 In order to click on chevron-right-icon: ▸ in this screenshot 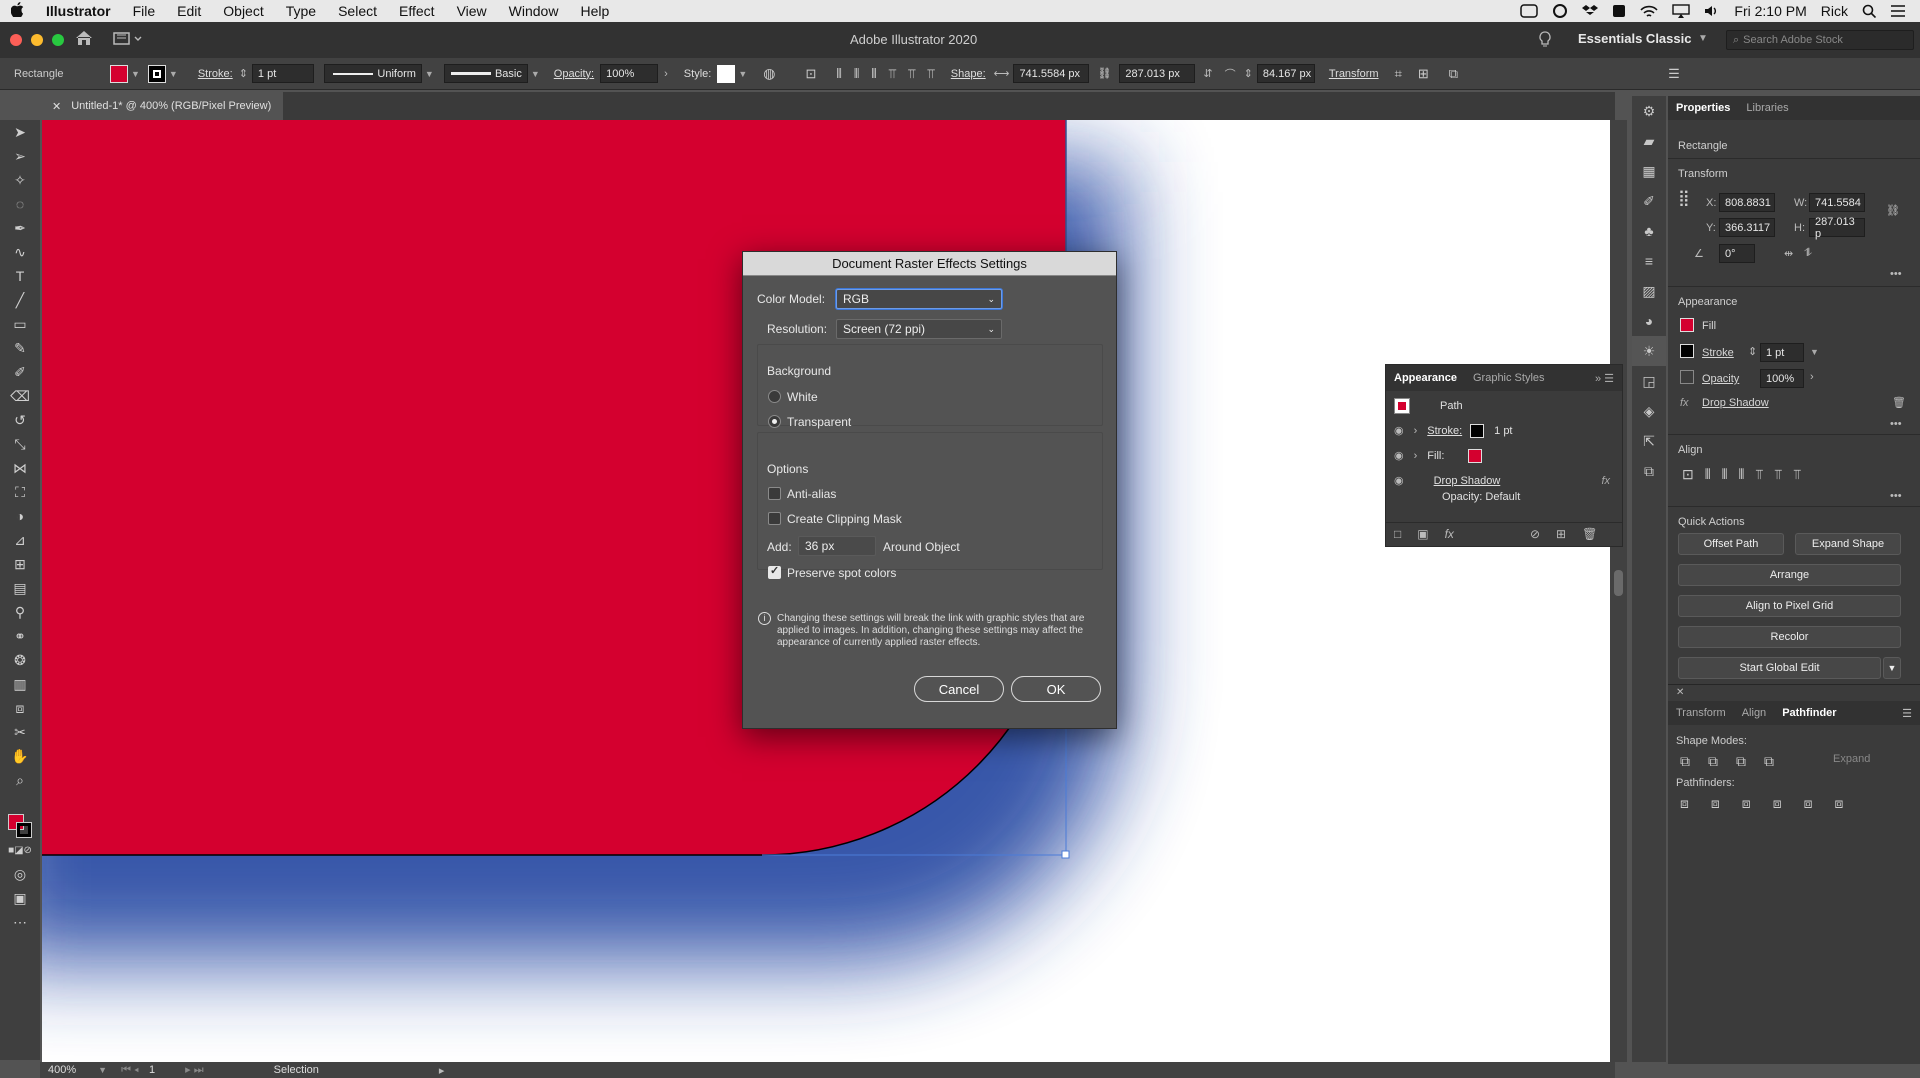, I will do `click(442, 1070)`.